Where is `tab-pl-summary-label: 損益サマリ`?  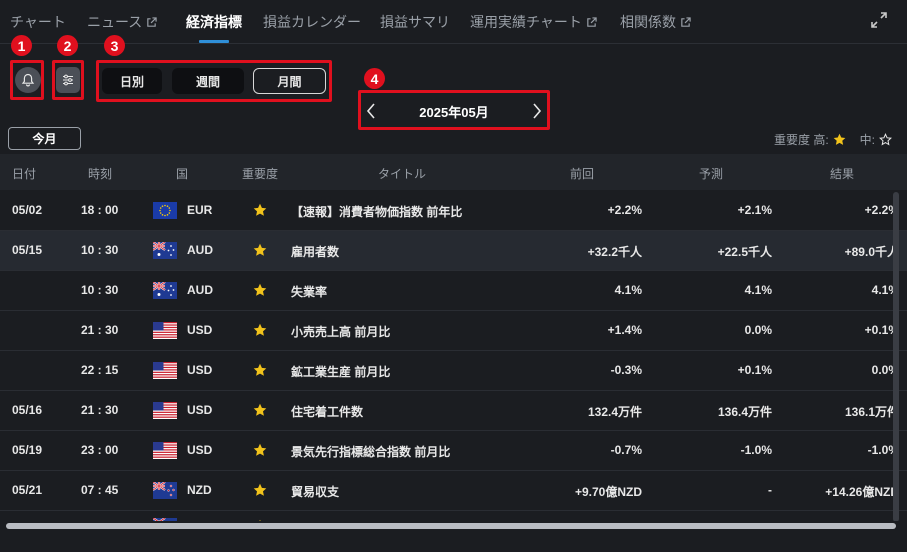 tab-pl-summary-label: 損益サマリ is located at coordinates (415, 22).